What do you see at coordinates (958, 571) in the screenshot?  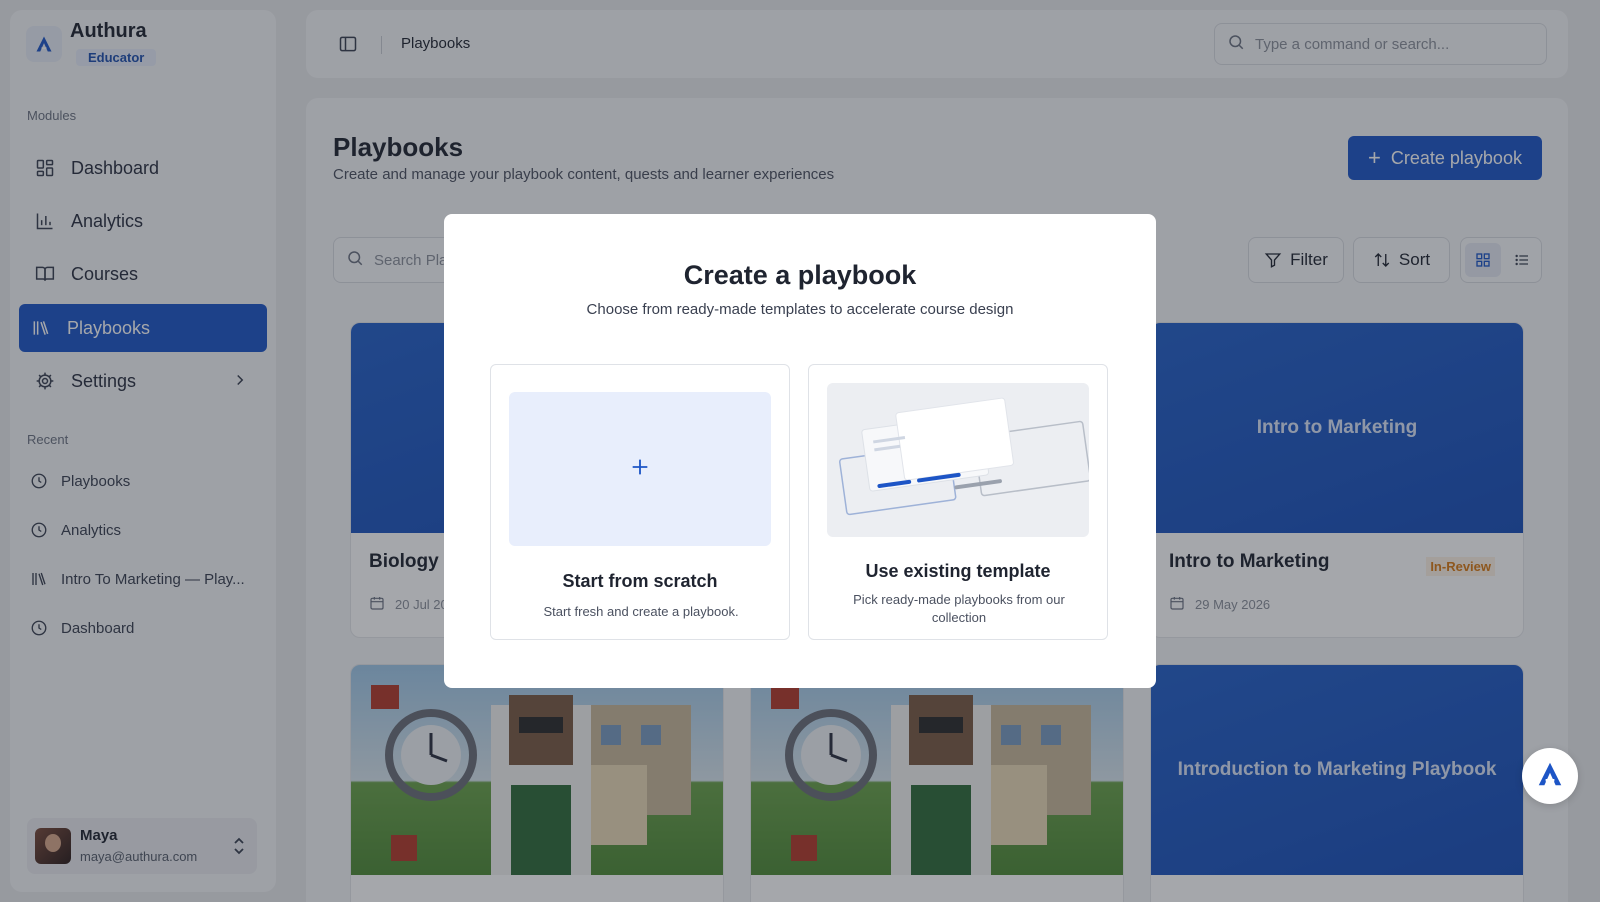 I see `option-title: Use existing template` at bounding box center [958, 571].